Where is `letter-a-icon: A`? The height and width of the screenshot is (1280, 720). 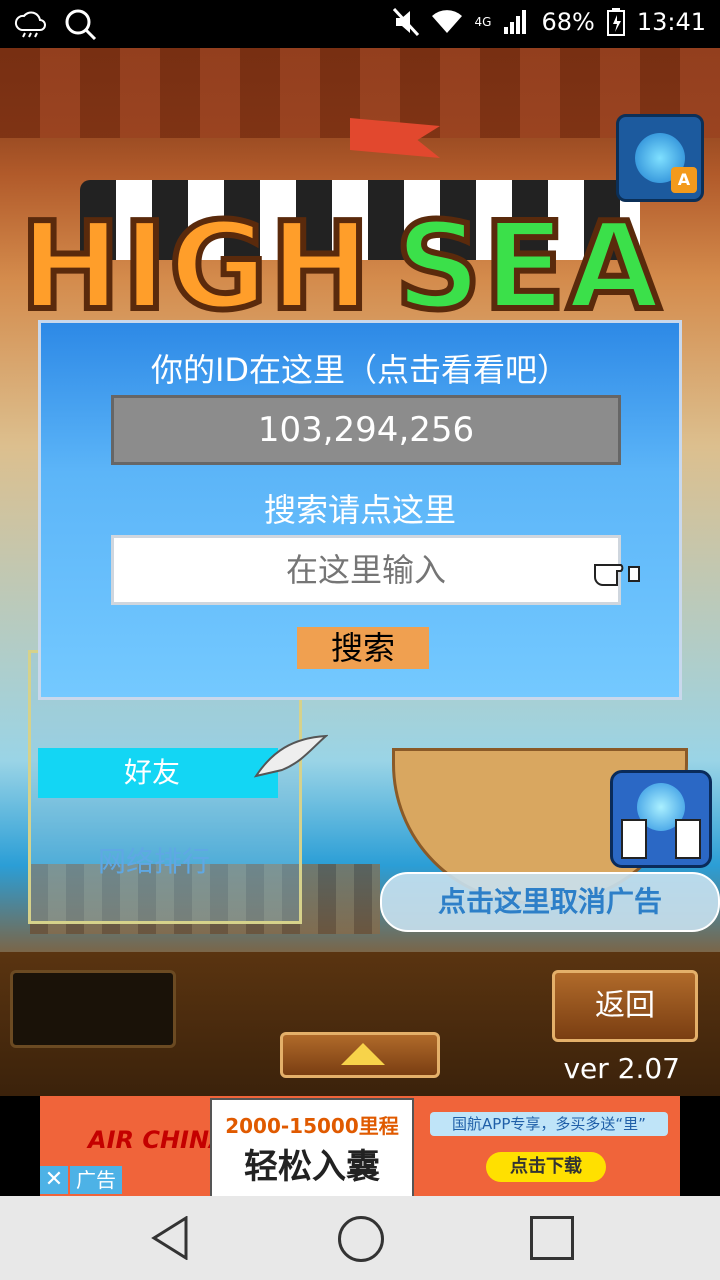
letter-a-icon: A is located at coordinates (684, 180).